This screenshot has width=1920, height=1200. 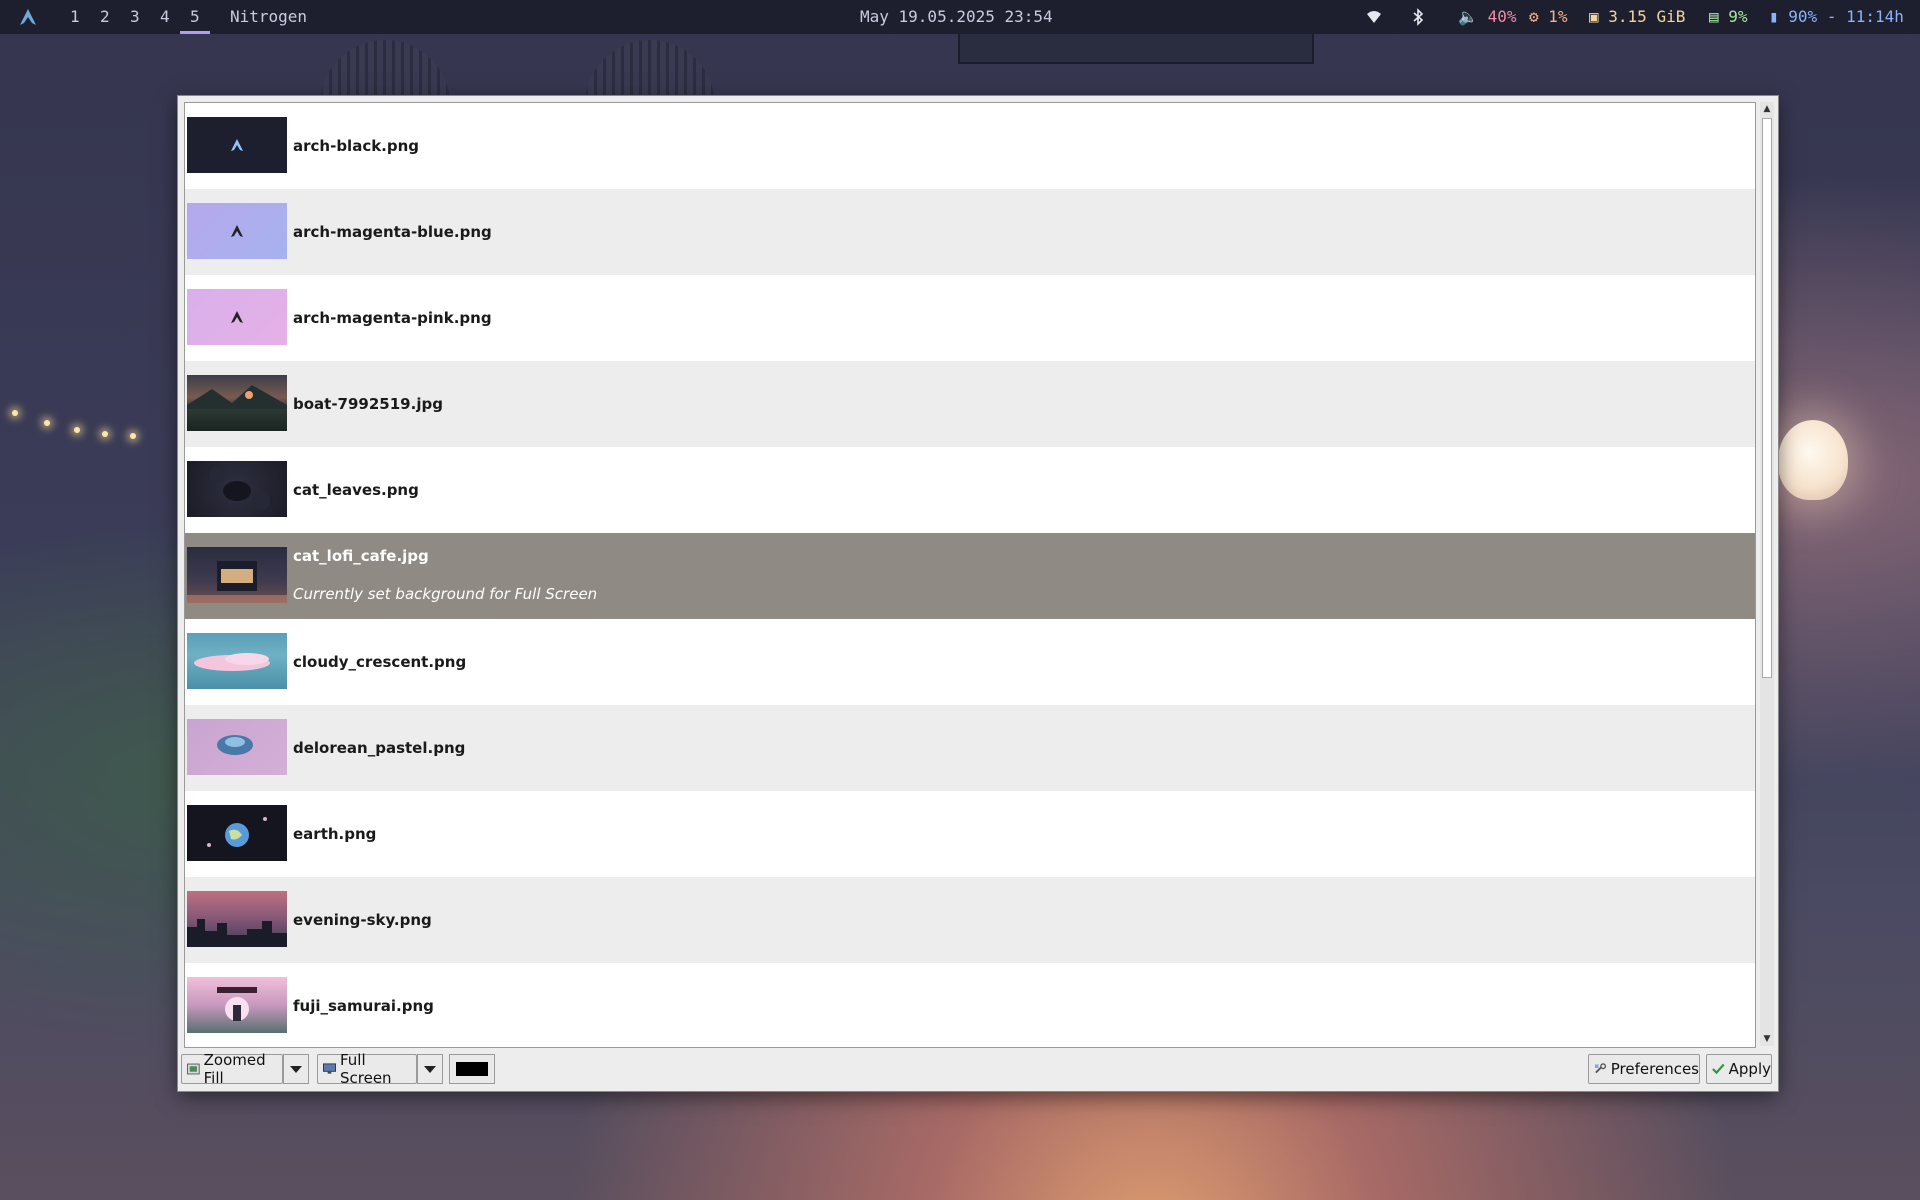 I want to click on list-scrollbar: ▲ ▼, so click(x=1767, y=574).